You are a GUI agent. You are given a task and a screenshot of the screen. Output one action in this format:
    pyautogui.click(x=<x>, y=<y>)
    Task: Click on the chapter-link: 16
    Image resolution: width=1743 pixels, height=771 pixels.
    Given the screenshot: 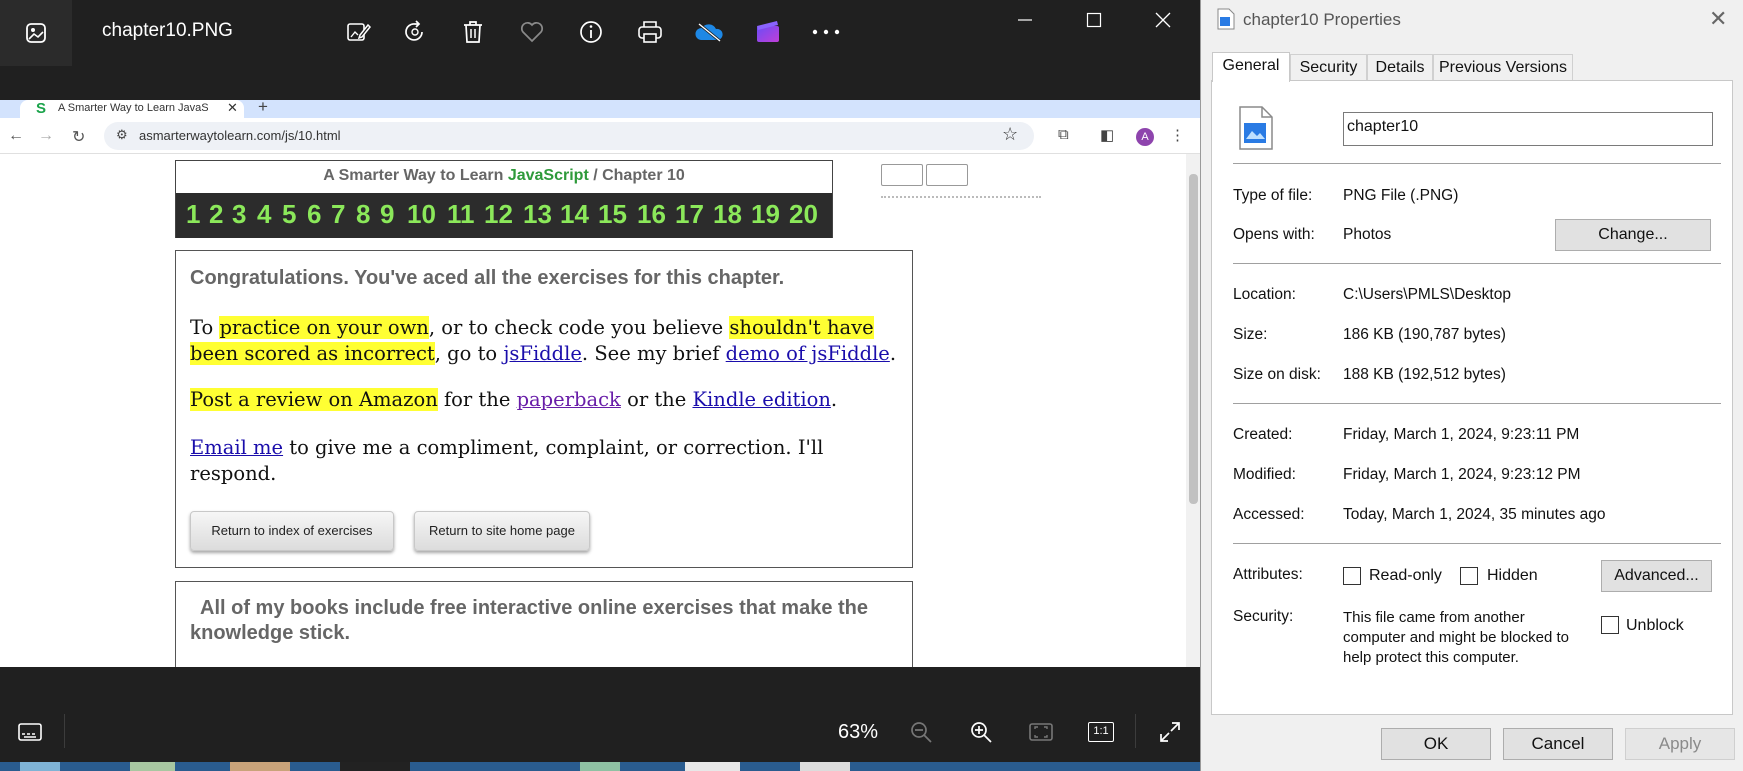 What is the action you would take?
    pyautogui.click(x=651, y=214)
    